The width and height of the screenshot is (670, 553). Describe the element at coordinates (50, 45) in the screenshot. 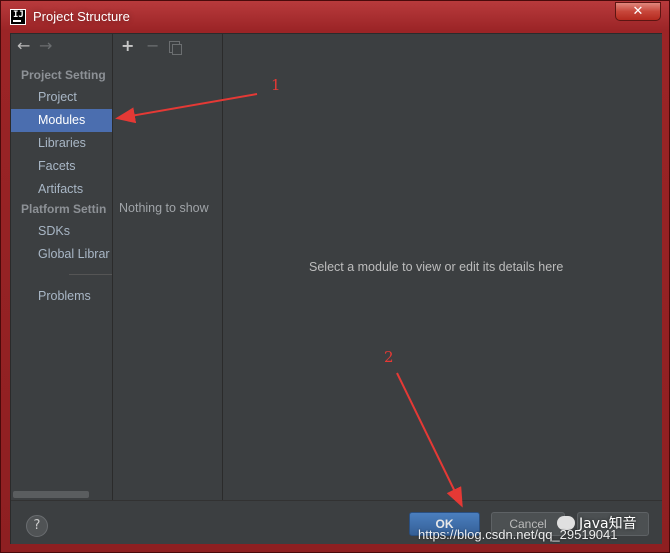

I see `forward-arrow-icon: →` at that location.